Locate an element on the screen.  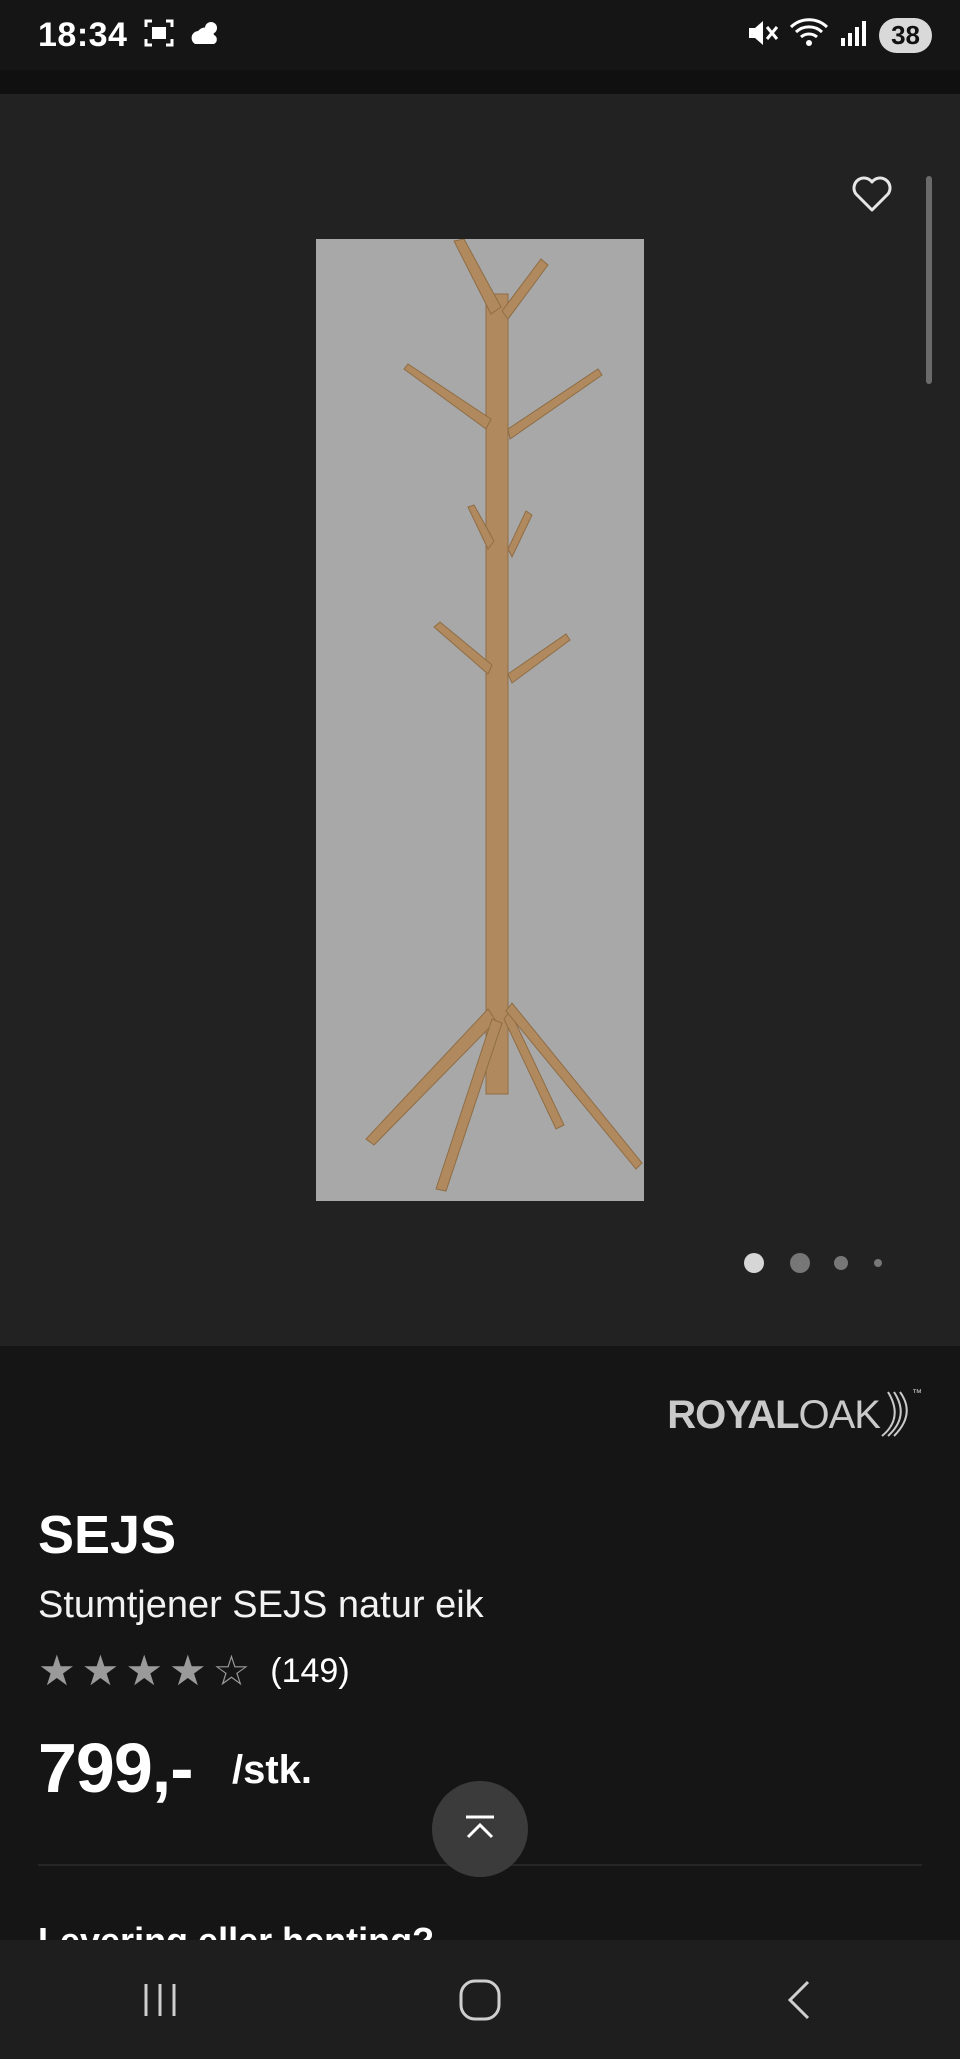
product-description: Stumtjener SEJS natur eik is located at coordinates (261, 1605).